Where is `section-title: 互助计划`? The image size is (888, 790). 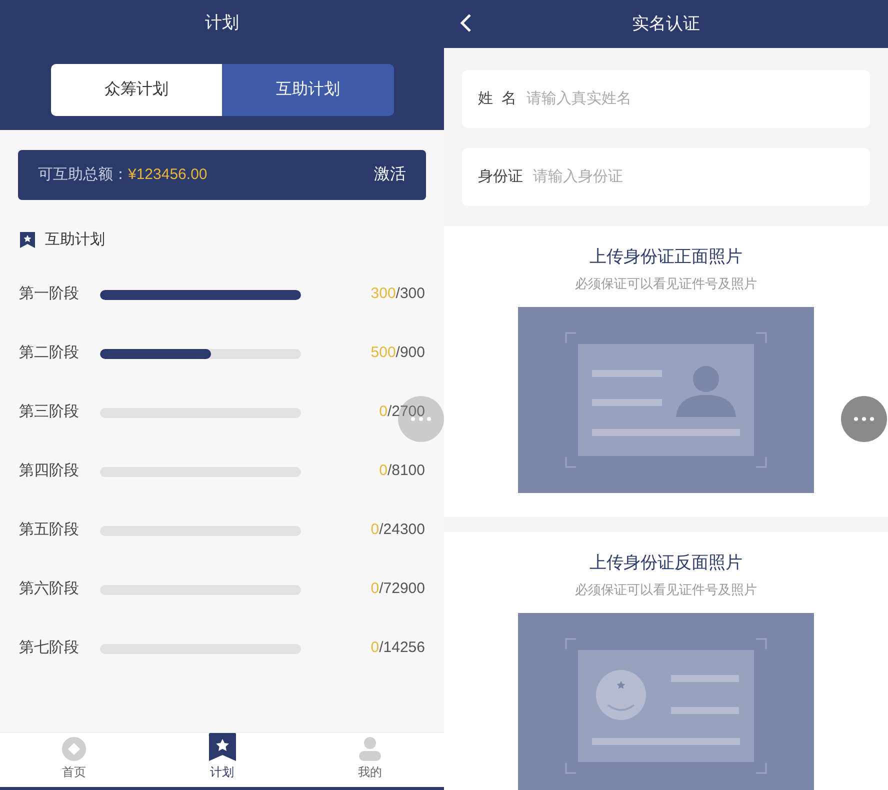
section-title: 互助计划 is located at coordinates (75, 240).